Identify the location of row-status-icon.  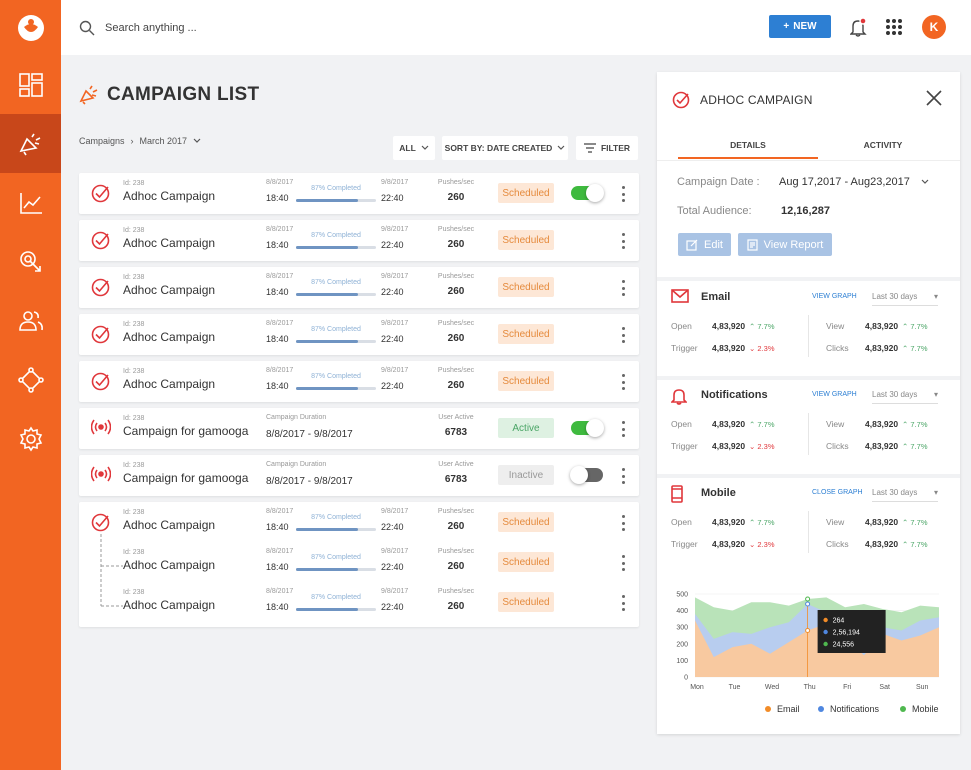
(101, 429).